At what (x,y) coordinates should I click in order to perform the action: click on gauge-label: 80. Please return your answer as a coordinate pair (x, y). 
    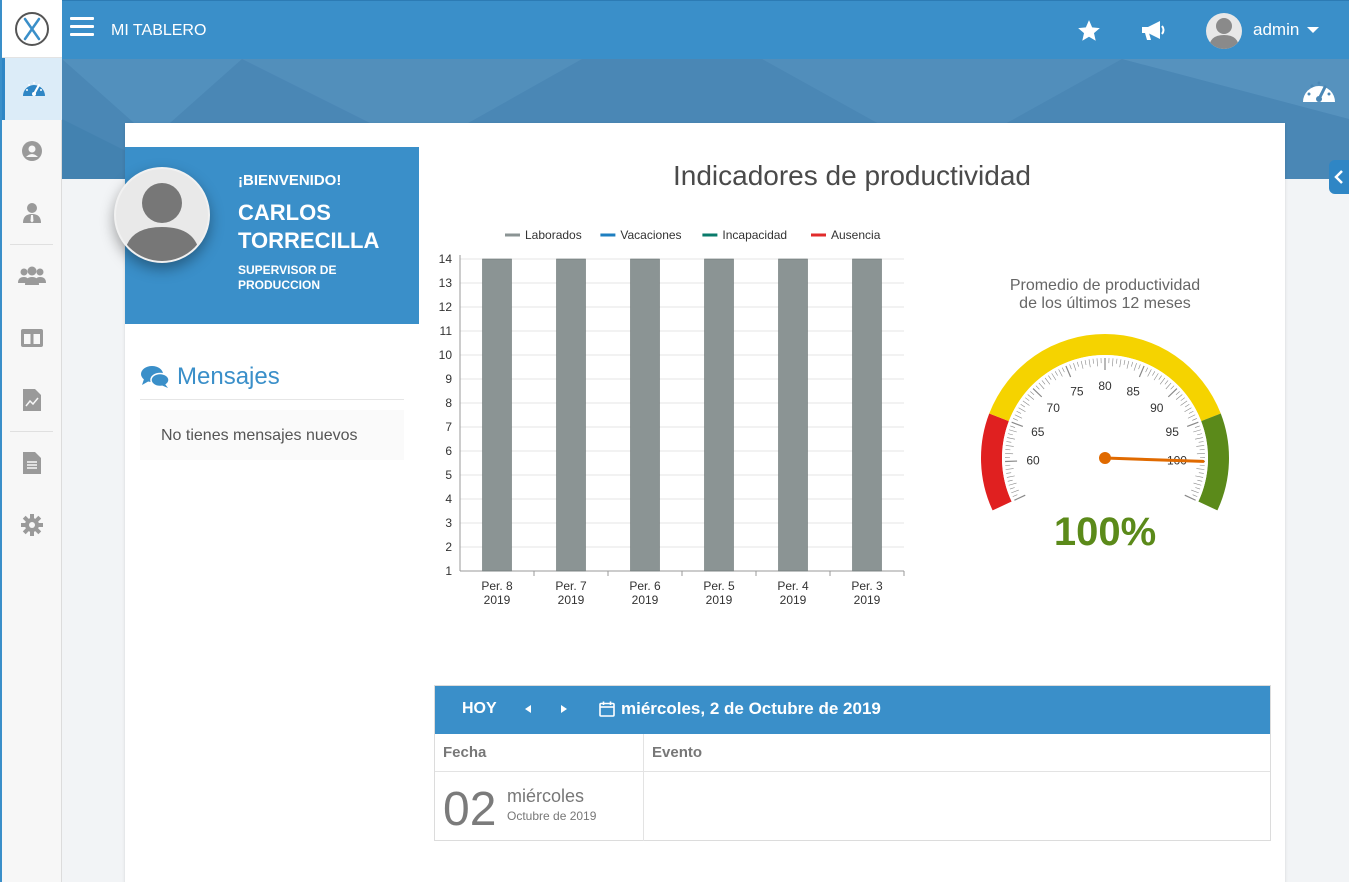
    Looking at the image, I should click on (1105, 386).